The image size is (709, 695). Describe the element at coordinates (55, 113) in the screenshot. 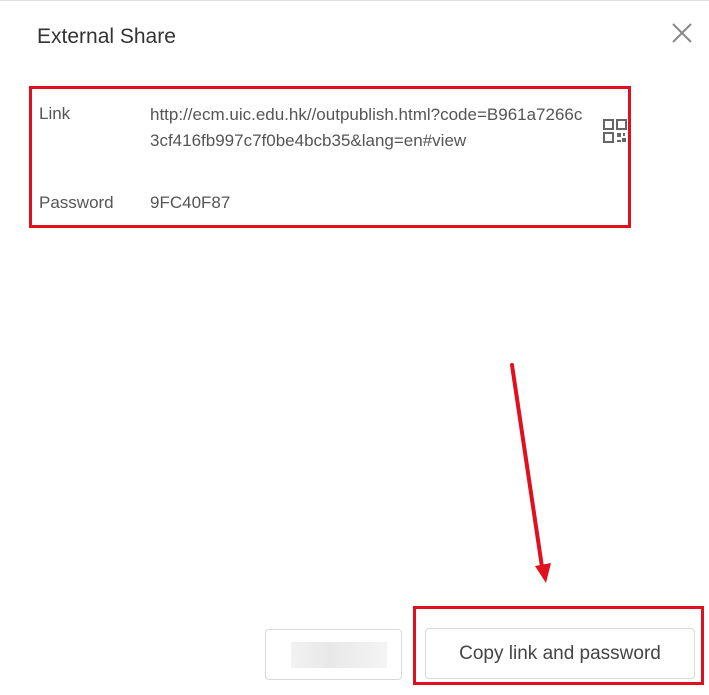

I see `link-label: Link` at that location.